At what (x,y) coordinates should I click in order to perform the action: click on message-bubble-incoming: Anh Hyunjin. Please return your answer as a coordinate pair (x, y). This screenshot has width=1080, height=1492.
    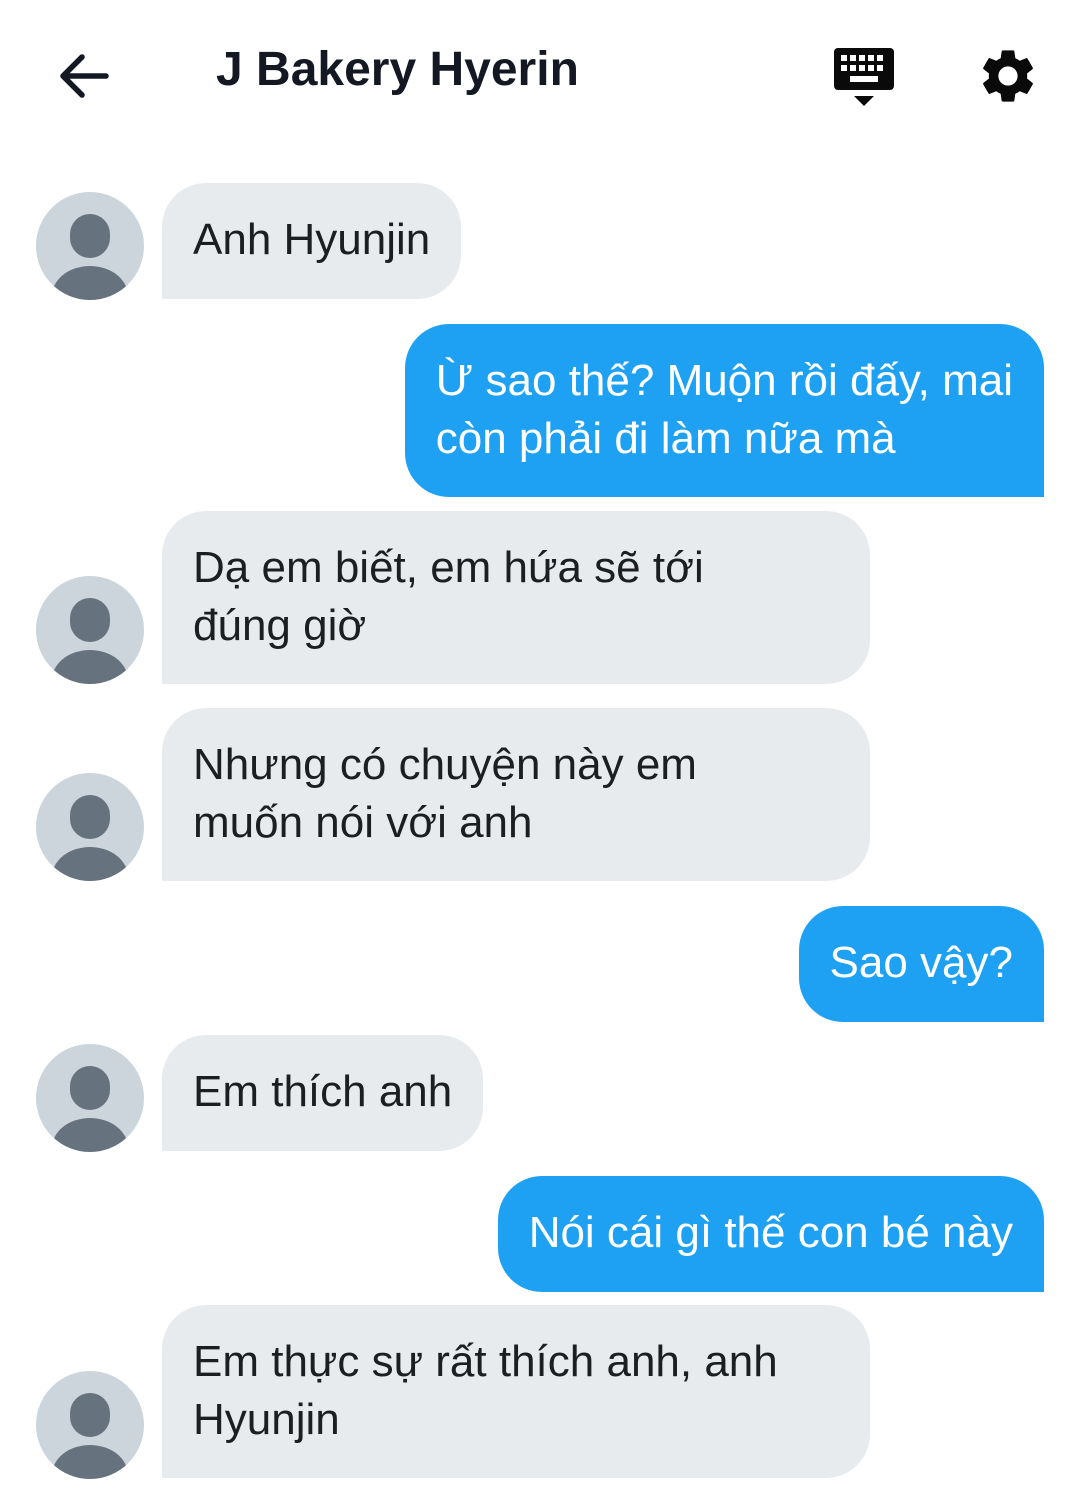
    Looking at the image, I should click on (312, 241).